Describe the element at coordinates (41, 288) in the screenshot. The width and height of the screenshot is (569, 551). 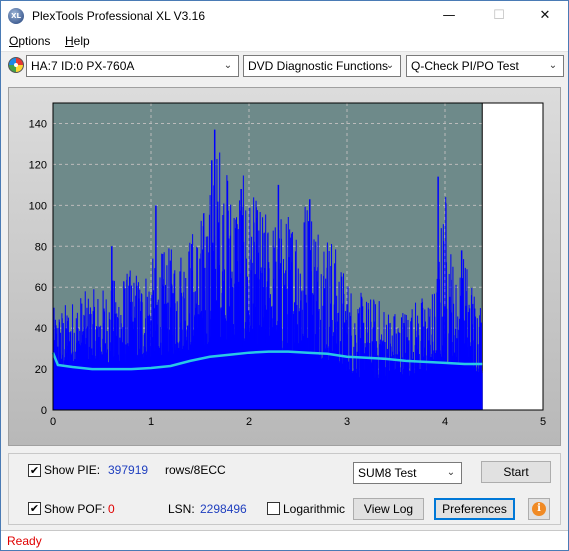
I see `y-tick-label: 60` at that location.